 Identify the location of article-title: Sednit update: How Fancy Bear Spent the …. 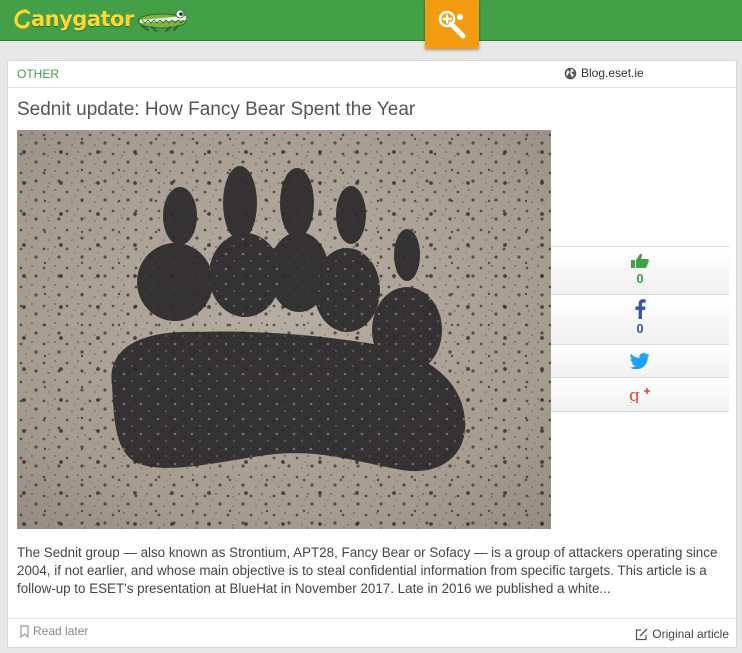
(216, 110).